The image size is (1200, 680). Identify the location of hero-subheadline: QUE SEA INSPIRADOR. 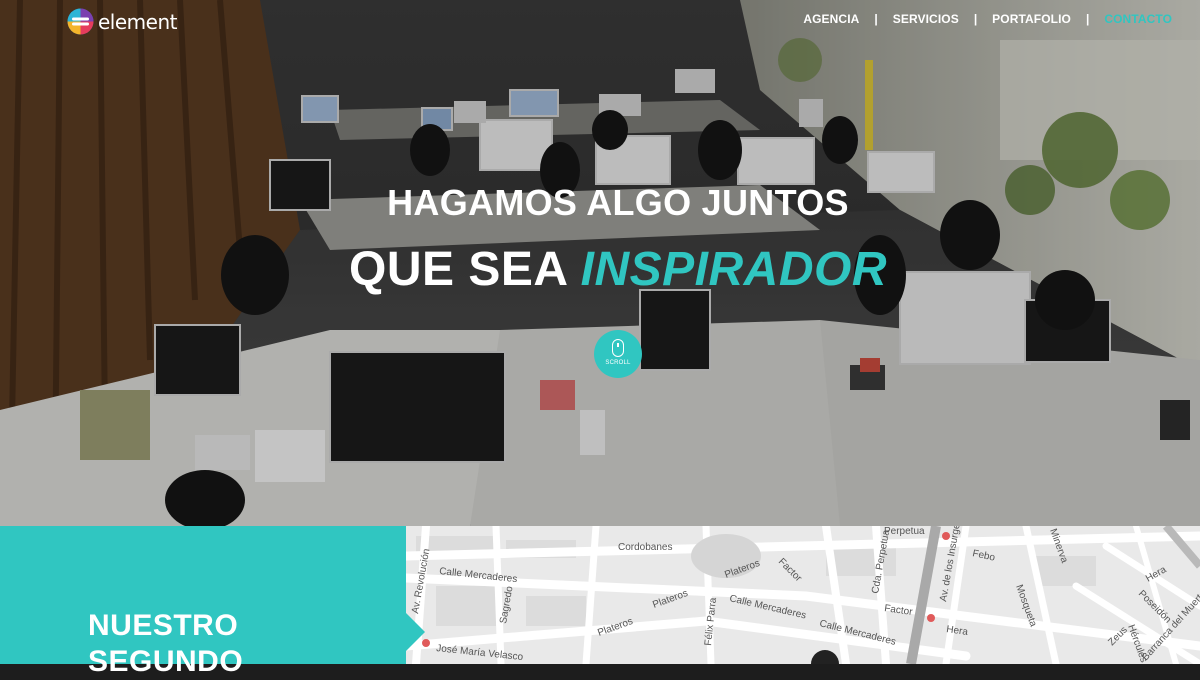
(600, 269).